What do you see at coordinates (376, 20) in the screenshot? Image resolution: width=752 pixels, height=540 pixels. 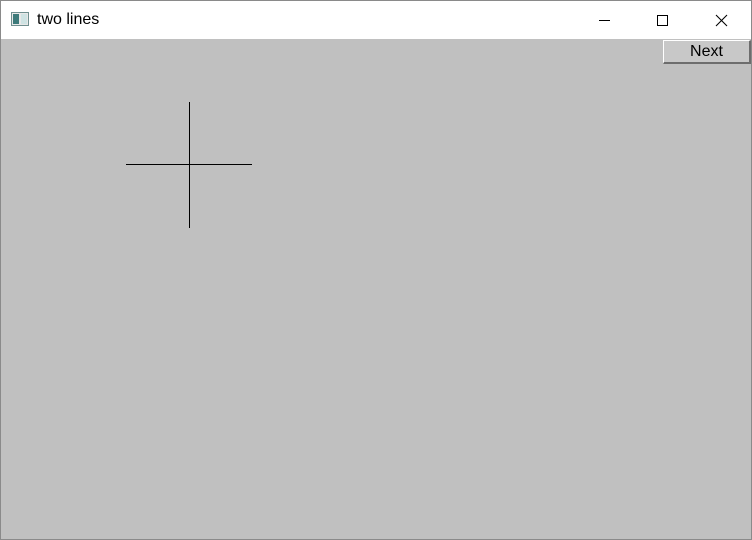 I see `title-bar: two lines` at bounding box center [376, 20].